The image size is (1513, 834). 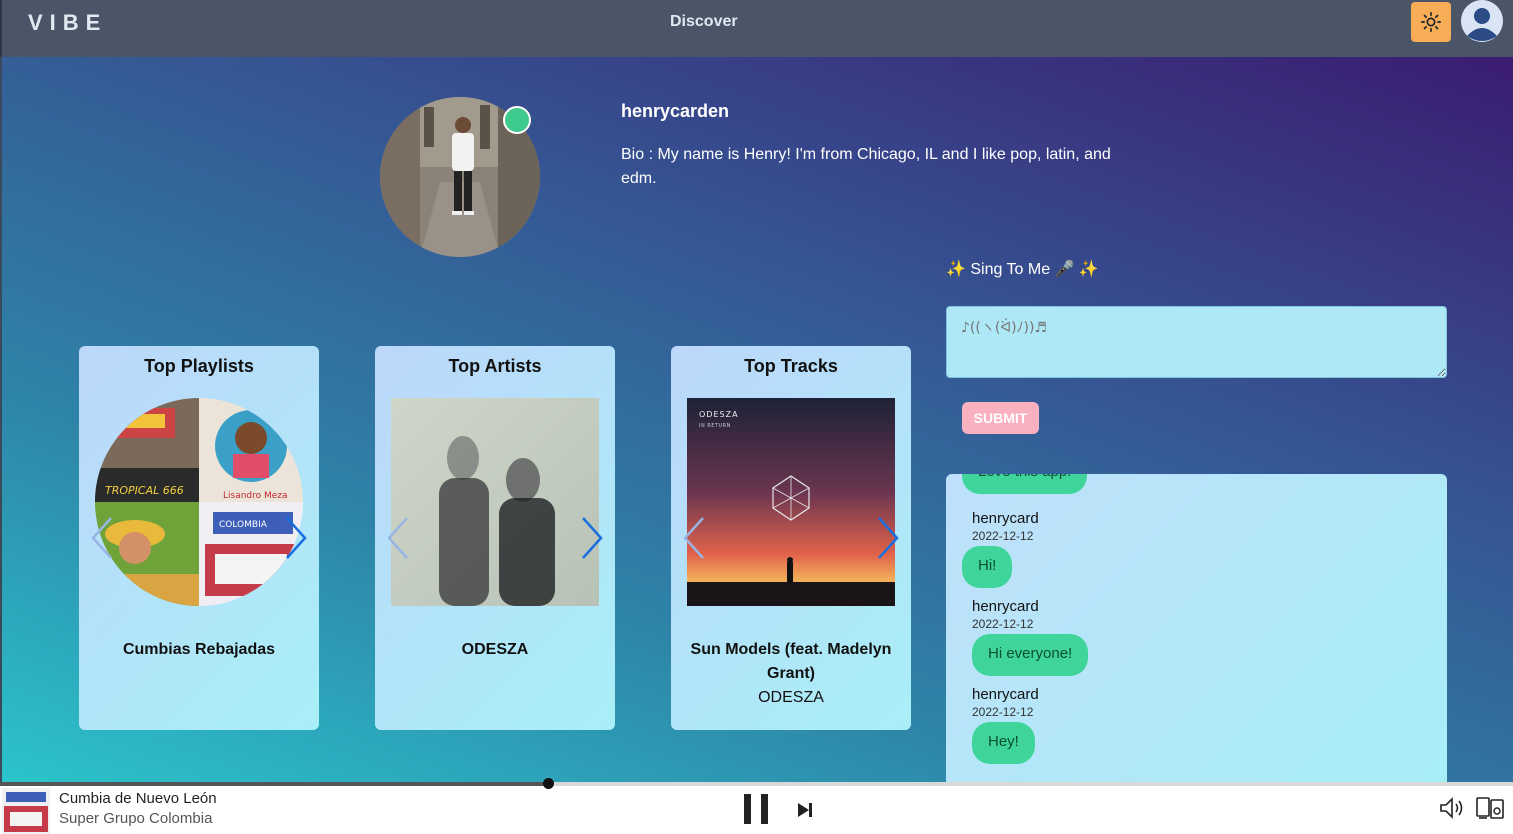 What do you see at coordinates (704, 22) in the screenshot?
I see `nav-discover-link: Discover` at bounding box center [704, 22].